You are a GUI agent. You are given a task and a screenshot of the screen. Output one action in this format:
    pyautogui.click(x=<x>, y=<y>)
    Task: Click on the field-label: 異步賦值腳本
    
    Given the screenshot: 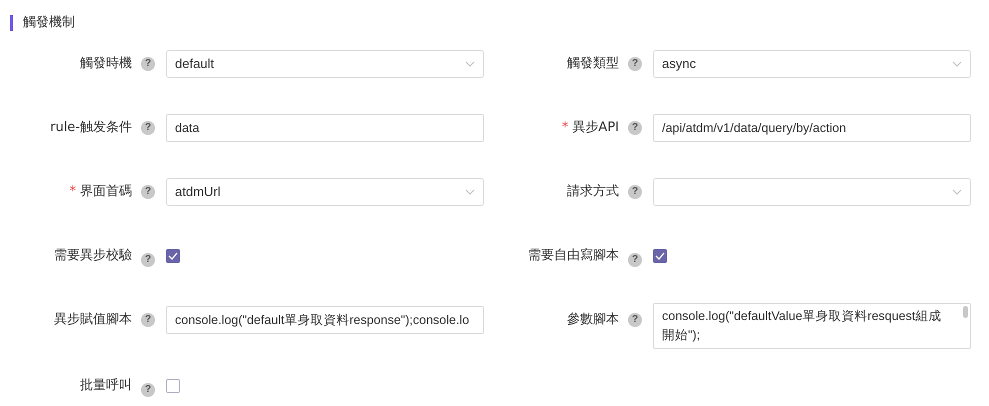 What is the action you would take?
    pyautogui.click(x=93, y=320)
    